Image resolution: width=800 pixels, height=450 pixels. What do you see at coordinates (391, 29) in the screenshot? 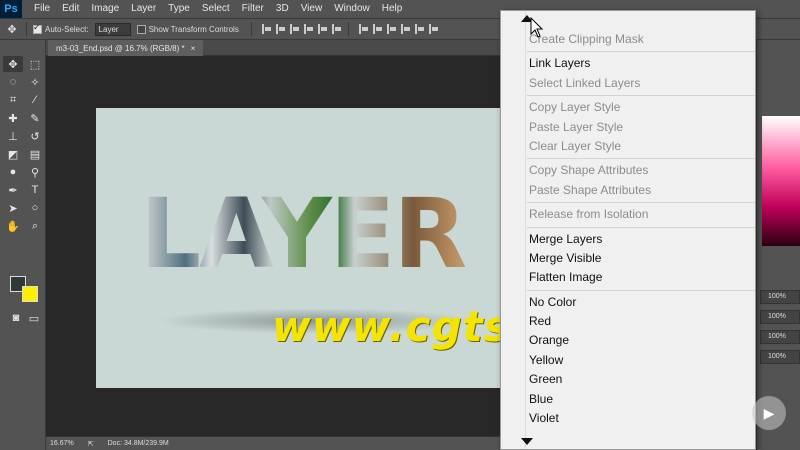
I see `distribute-bottom-icon` at bounding box center [391, 29].